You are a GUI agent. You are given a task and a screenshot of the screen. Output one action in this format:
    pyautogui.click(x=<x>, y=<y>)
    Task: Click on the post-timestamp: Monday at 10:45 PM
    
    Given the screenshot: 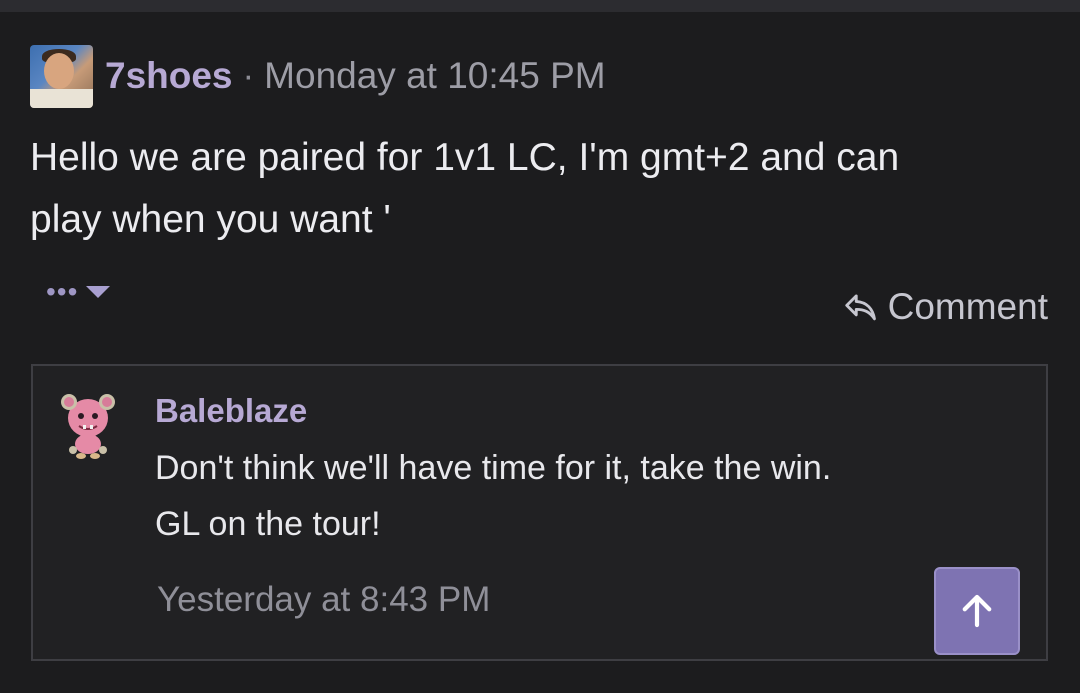 What is the action you would take?
    pyautogui.click(x=434, y=76)
    